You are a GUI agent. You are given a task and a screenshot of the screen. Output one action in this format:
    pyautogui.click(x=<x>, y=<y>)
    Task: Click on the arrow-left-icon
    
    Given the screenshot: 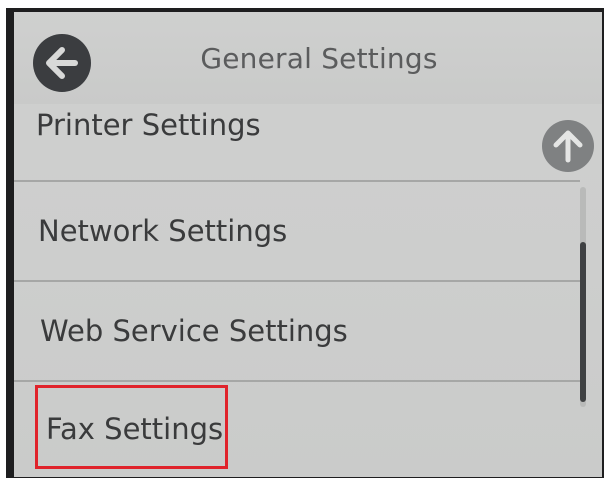 What is the action you would take?
    pyautogui.click(x=62, y=63)
    